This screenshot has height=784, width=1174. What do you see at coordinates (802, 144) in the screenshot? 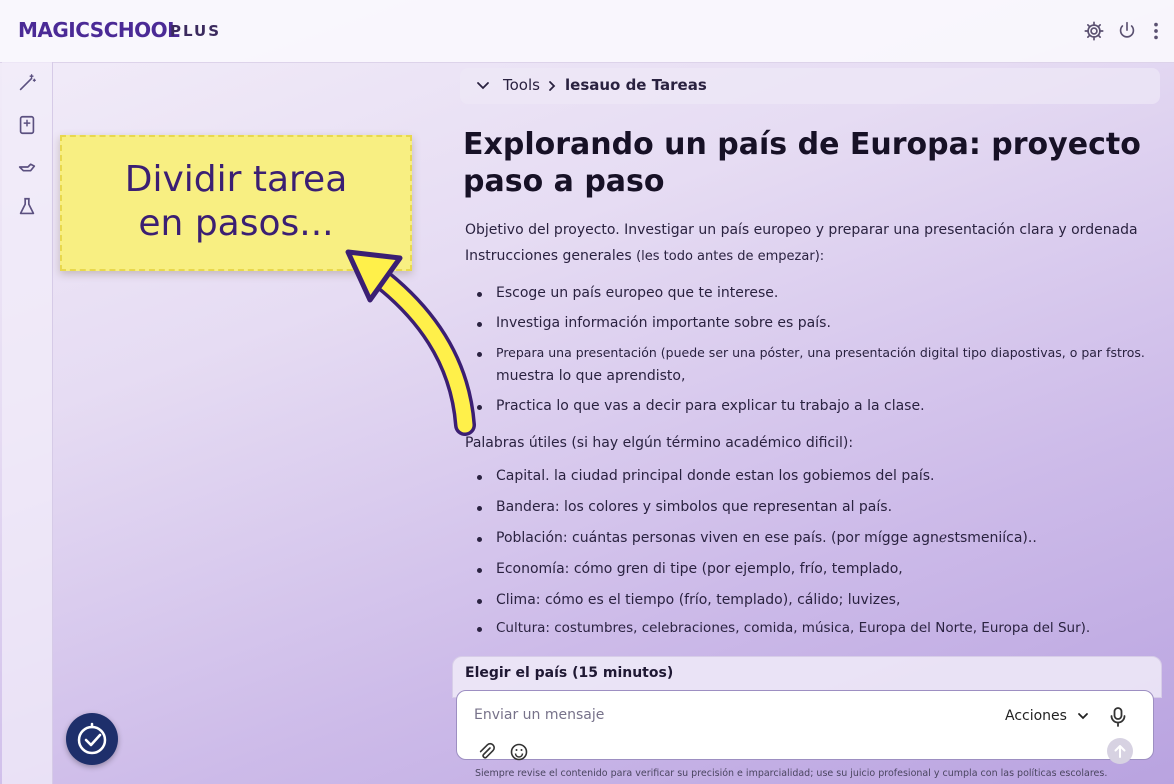
I see `document-title-line-1: Explorando un país de Europa: proyecto` at bounding box center [802, 144].